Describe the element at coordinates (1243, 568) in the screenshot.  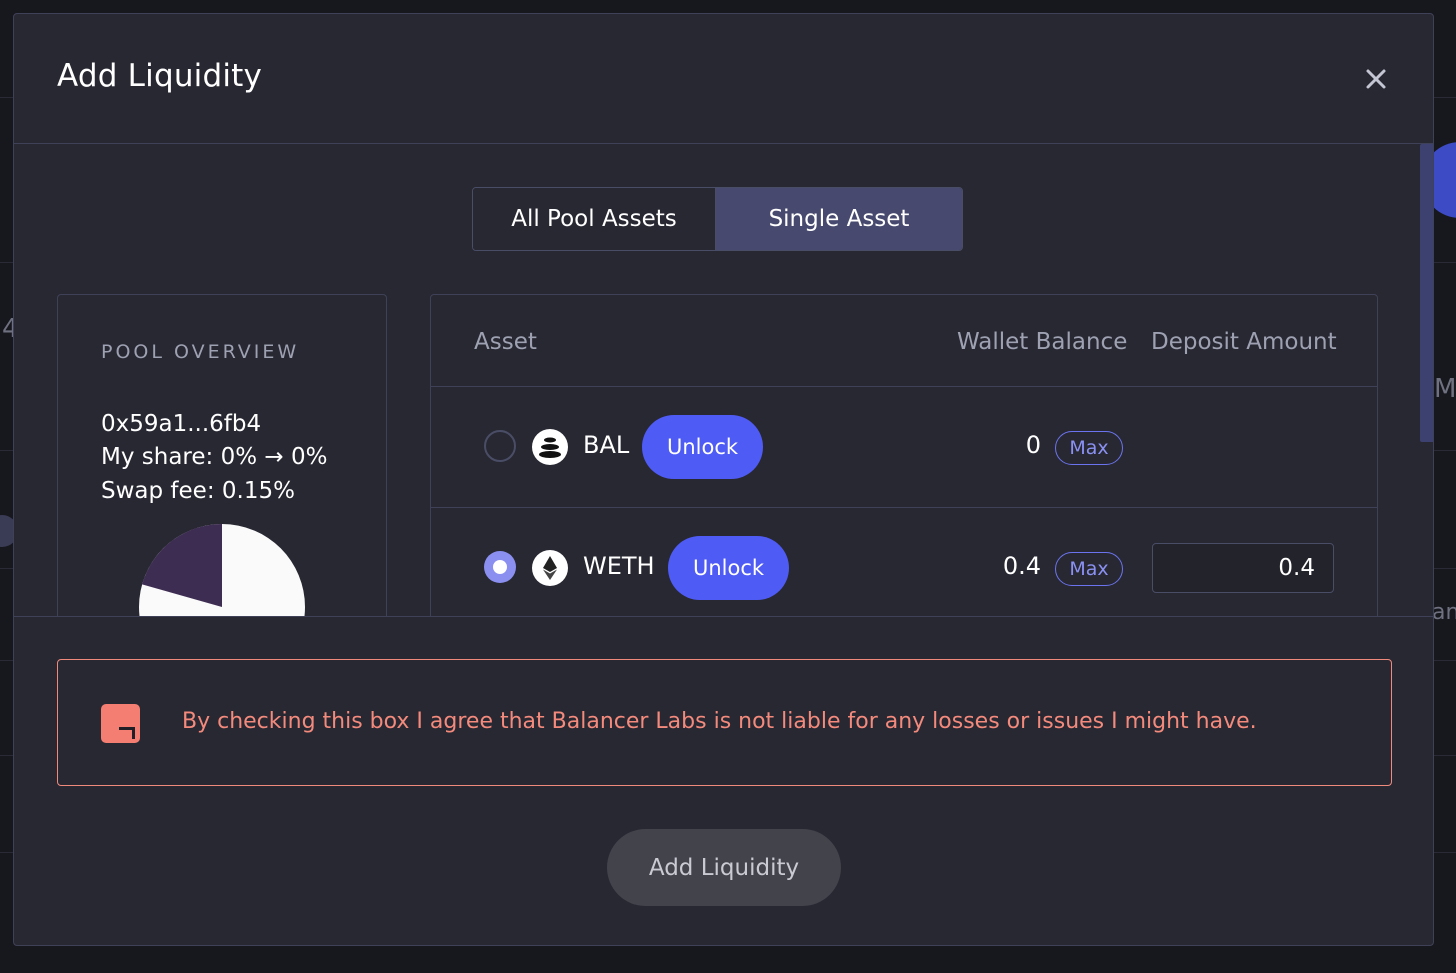
I see `deposit-amount-input` at that location.